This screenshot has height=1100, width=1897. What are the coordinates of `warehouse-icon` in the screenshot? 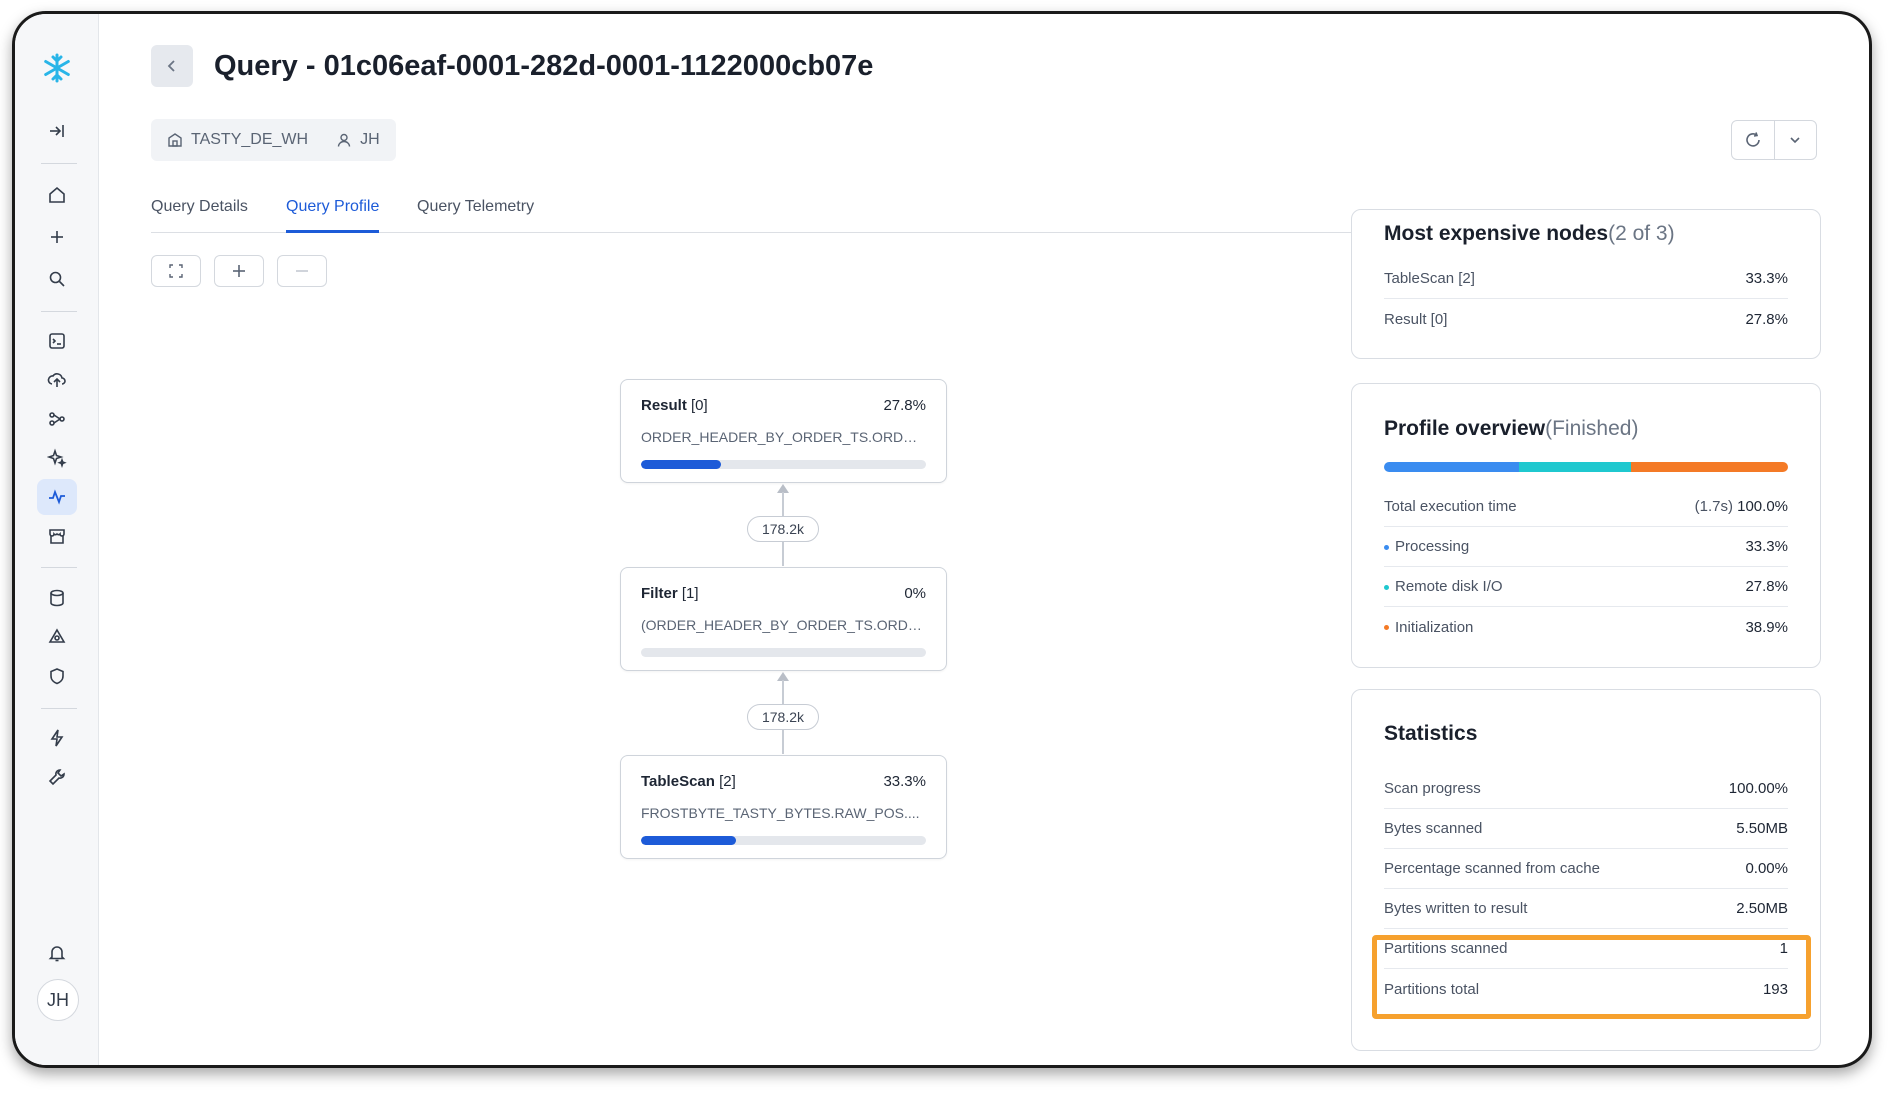 It's located at (175, 140).